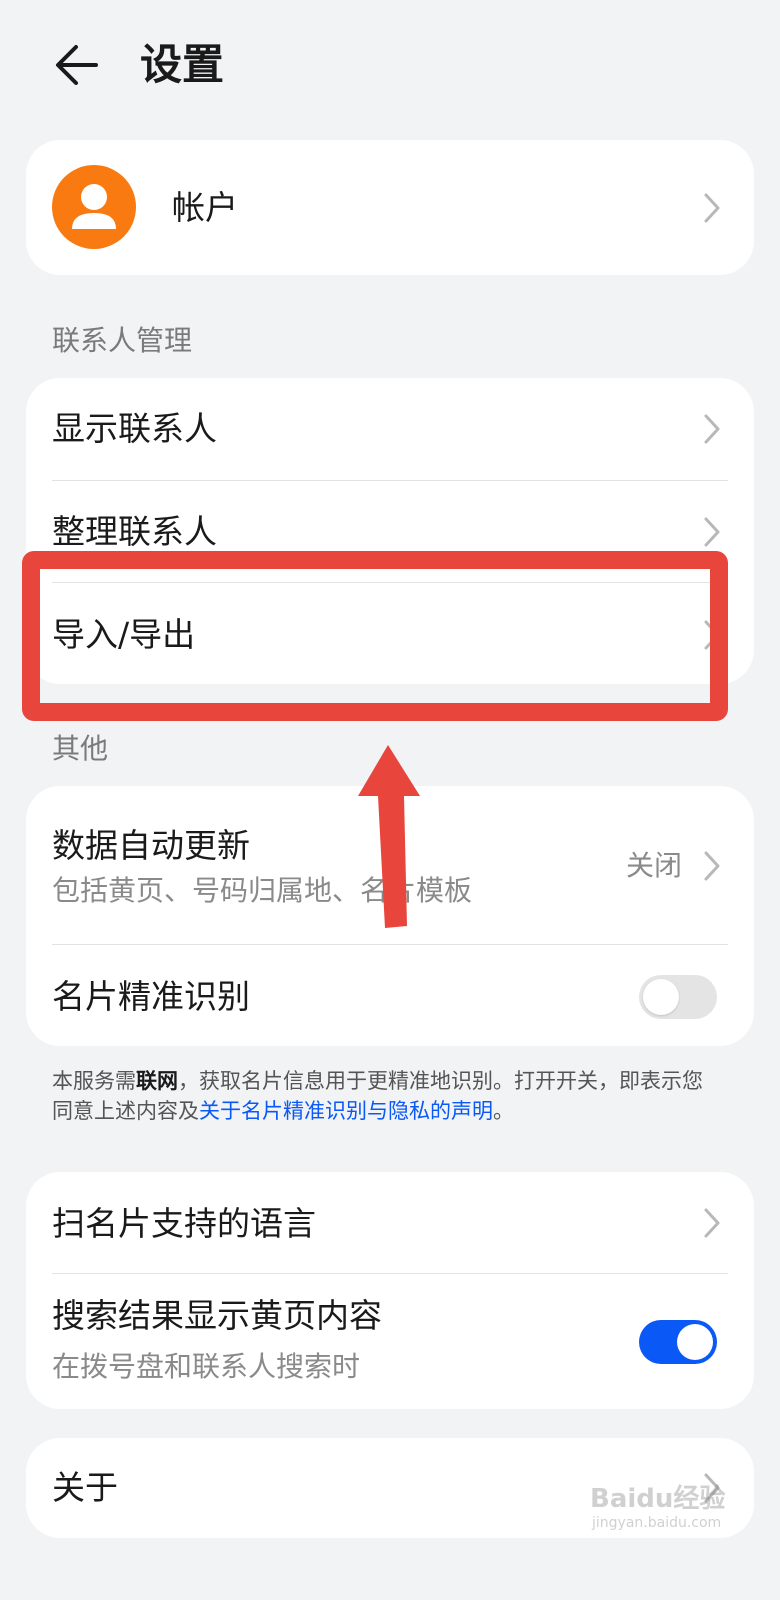  What do you see at coordinates (80, 65) in the screenshot?
I see `arrow-left-icon` at bounding box center [80, 65].